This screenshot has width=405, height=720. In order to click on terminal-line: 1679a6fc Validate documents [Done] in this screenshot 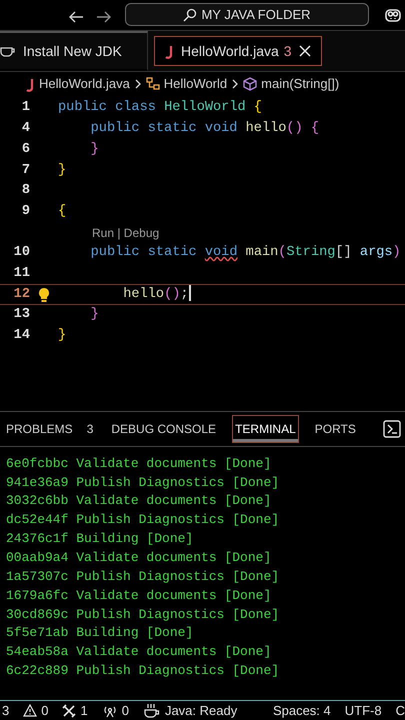, I will do `click(139, 595)`.